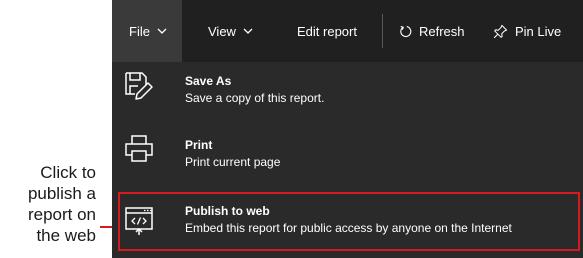 This screenshot has height=258, width=583. What do you see at coordinates (233, 162) in the screenshot?
I see `print-description: Print current page` at bounding box center [233, 162].